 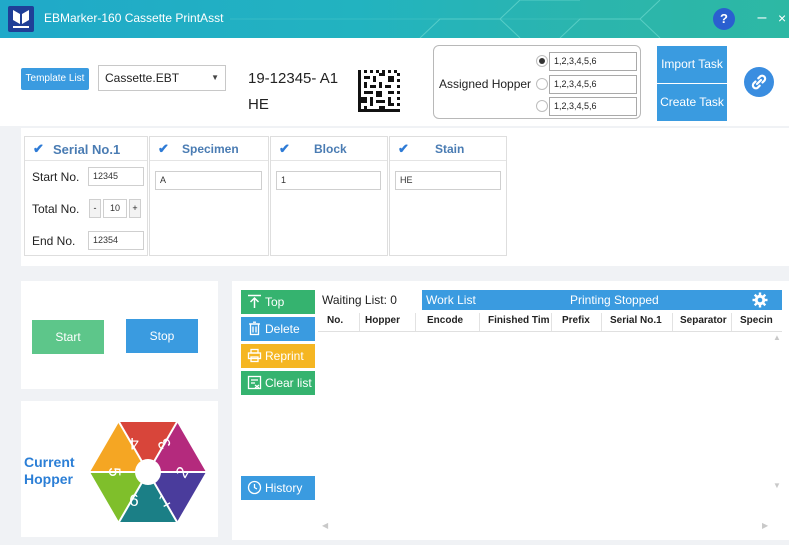 I want to click on stain-header: ✔ Stain, so click(x=448, y=149).